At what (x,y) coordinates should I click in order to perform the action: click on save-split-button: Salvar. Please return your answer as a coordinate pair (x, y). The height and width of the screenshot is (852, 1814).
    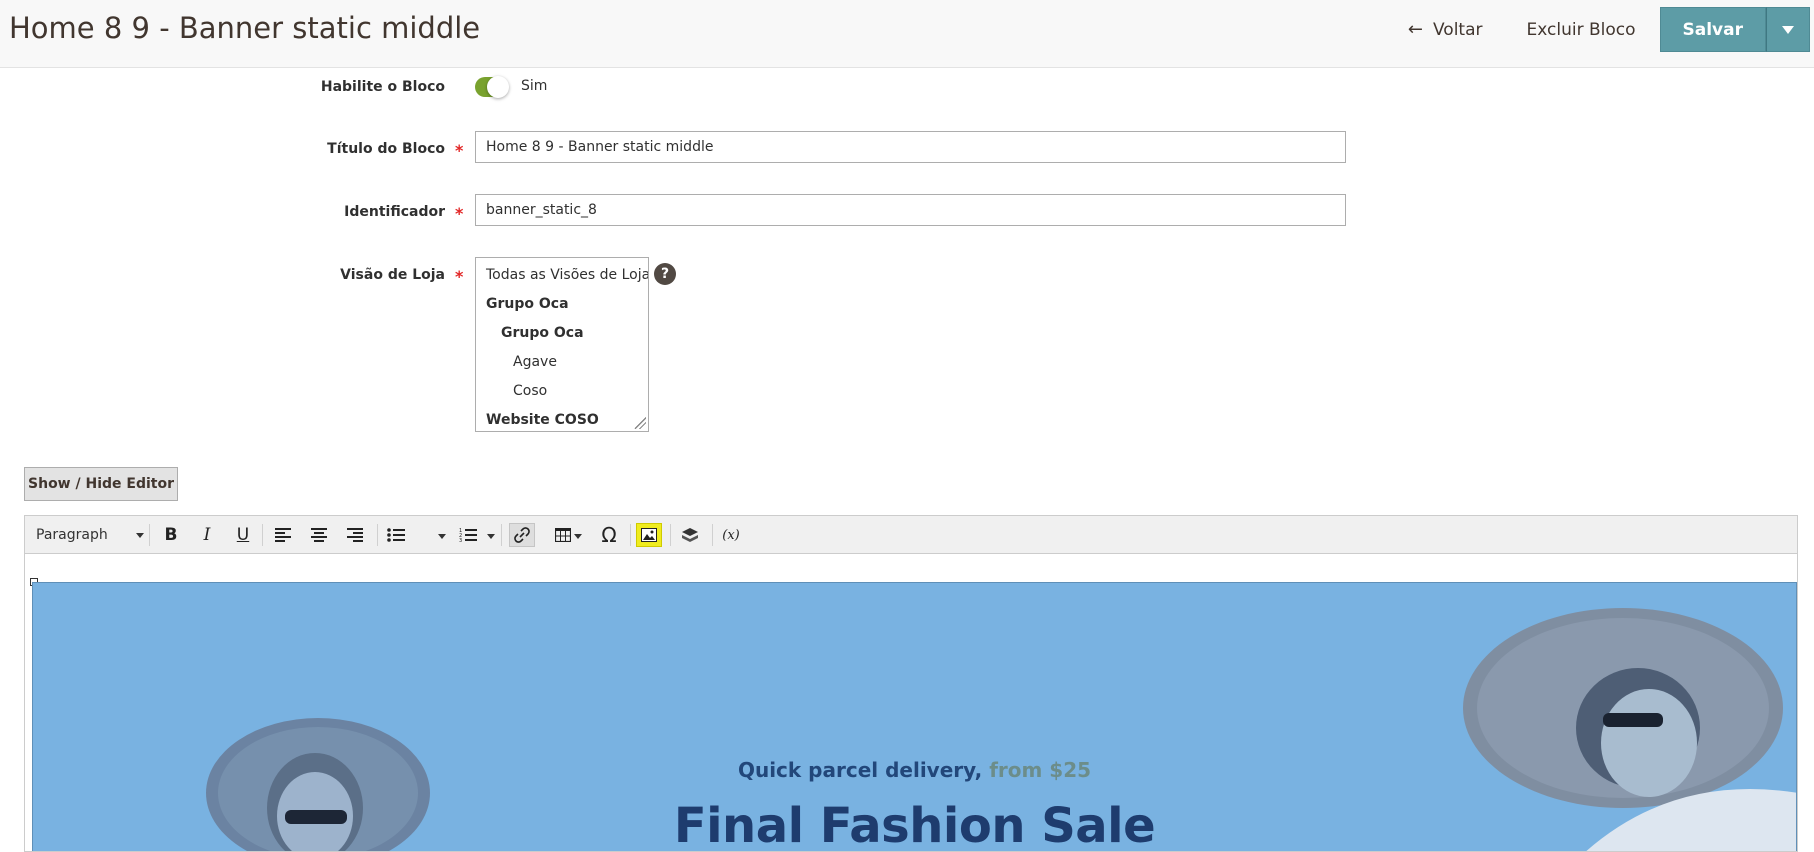
    Looking at the image, I should click on (1734, 29).